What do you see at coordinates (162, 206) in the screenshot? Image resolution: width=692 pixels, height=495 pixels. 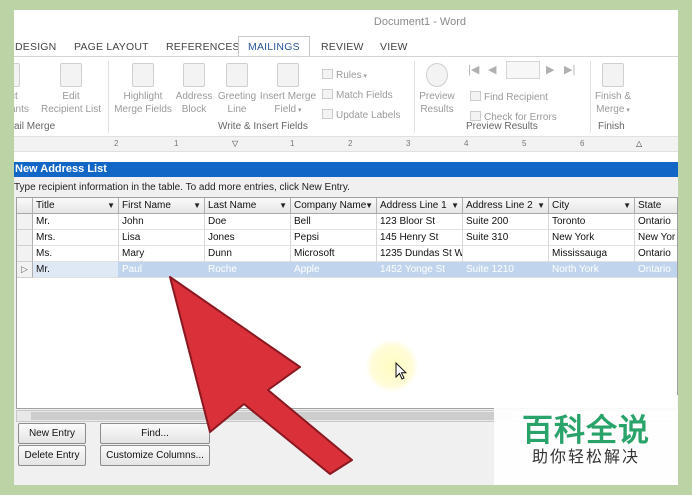 I see `column-header: First Name ▼` at bounding box center [162, 206].